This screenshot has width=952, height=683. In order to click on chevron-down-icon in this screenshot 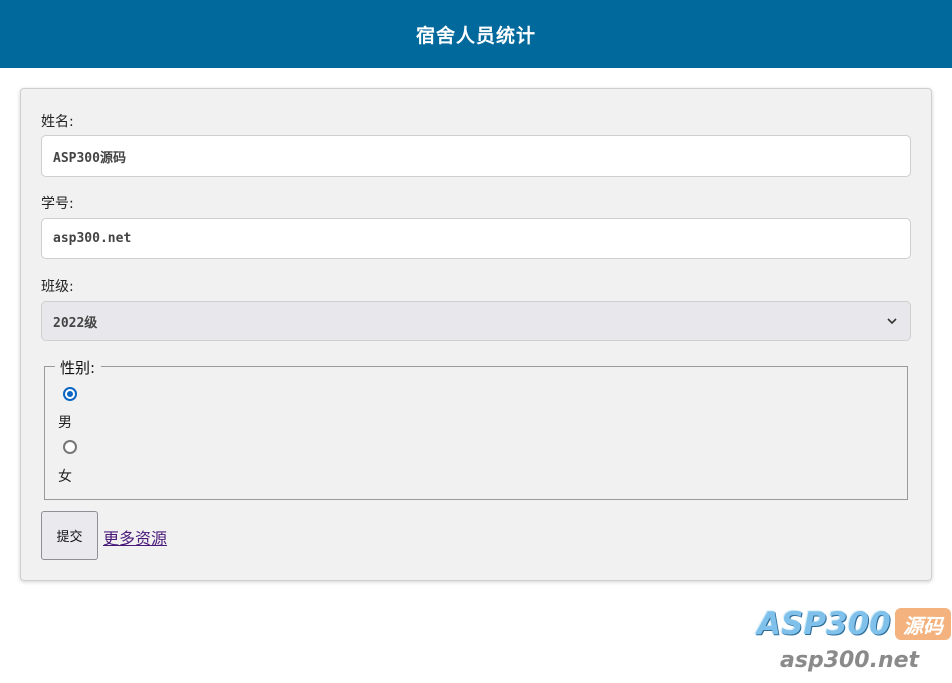, I will do `click(892, 321)`.